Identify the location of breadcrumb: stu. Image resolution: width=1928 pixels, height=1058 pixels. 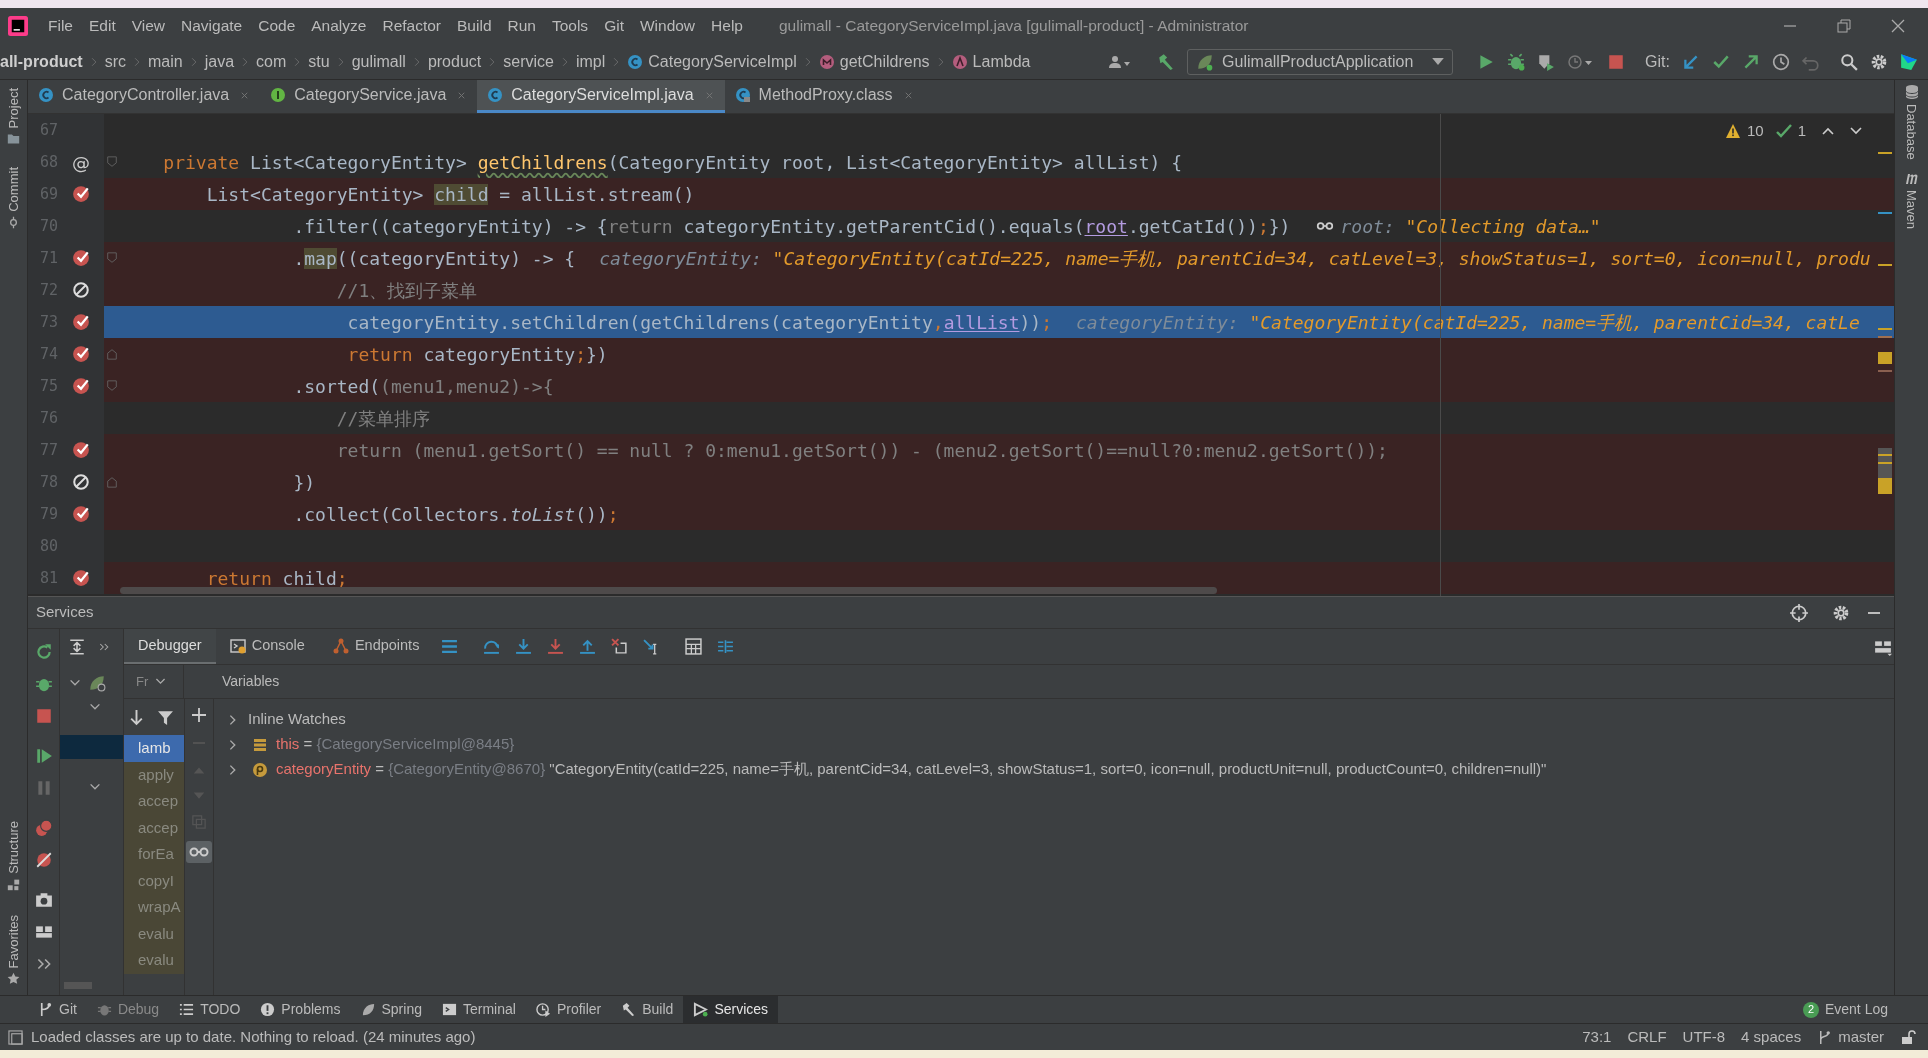
(319, 61).